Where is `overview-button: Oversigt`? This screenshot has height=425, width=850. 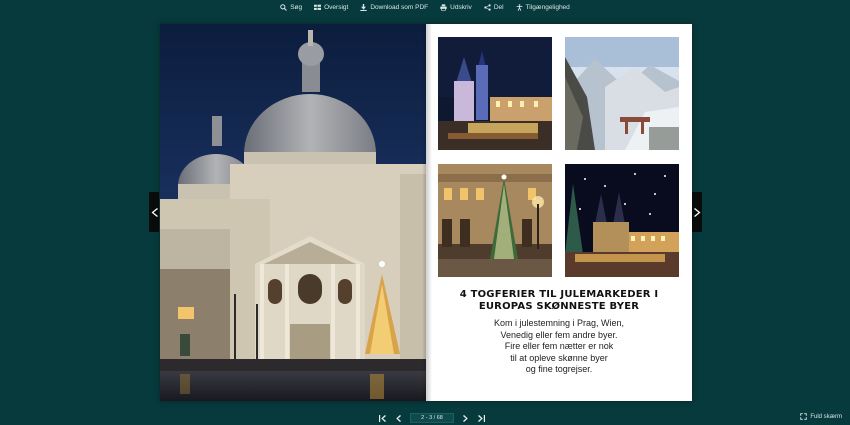 overview-button: Oversigt is located at coordinates (331, 7).